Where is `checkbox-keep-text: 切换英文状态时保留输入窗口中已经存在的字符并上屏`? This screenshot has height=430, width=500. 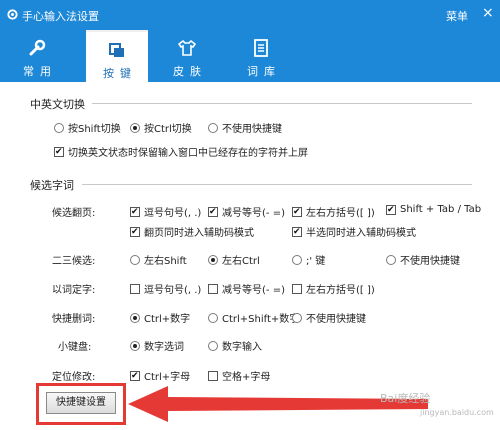
checkbox-keep-text: 切换英文状态时保留输入窗口中已经存在的字符并上屏 is located at coordinates (181, 151).